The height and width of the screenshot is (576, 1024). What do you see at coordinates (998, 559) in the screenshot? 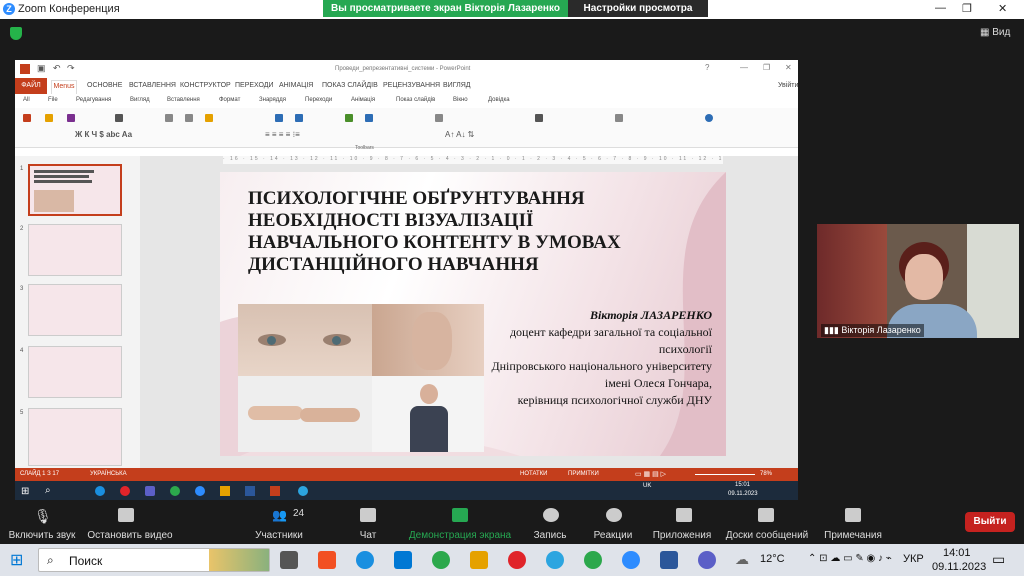
I see `notifications-icon: ▭` at bounding box center [998, 559].